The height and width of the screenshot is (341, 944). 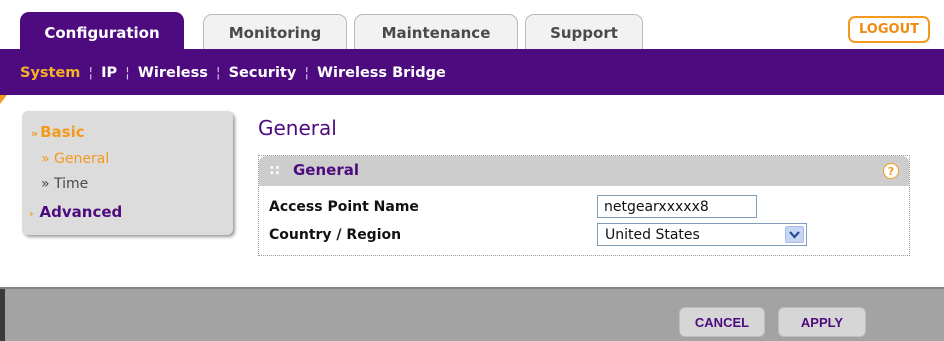 What do you see at coordinates (127, 173) in the screenshot?
I see `left-menu: » Basic » General » Time › Advanced` at bounding box center [127, 173].